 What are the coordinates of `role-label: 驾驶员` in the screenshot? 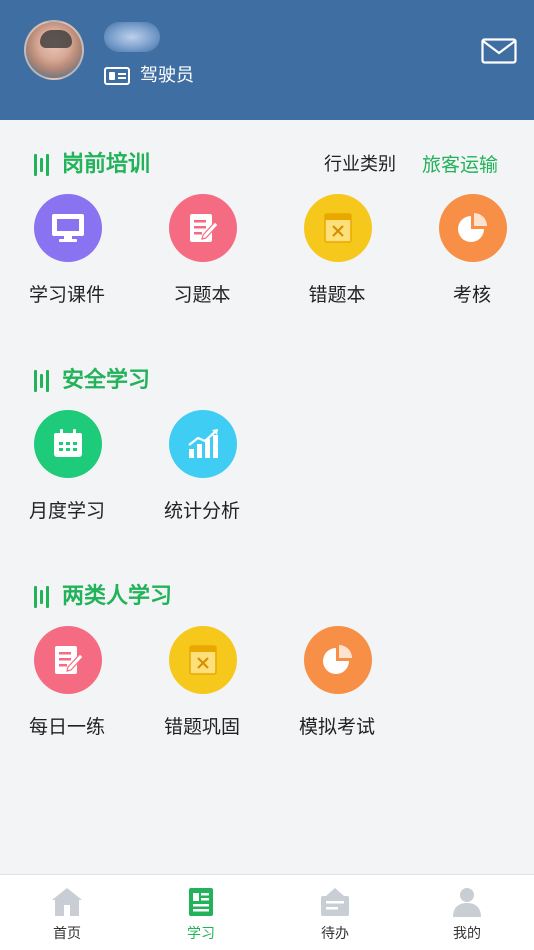 It's located at (167, 75).